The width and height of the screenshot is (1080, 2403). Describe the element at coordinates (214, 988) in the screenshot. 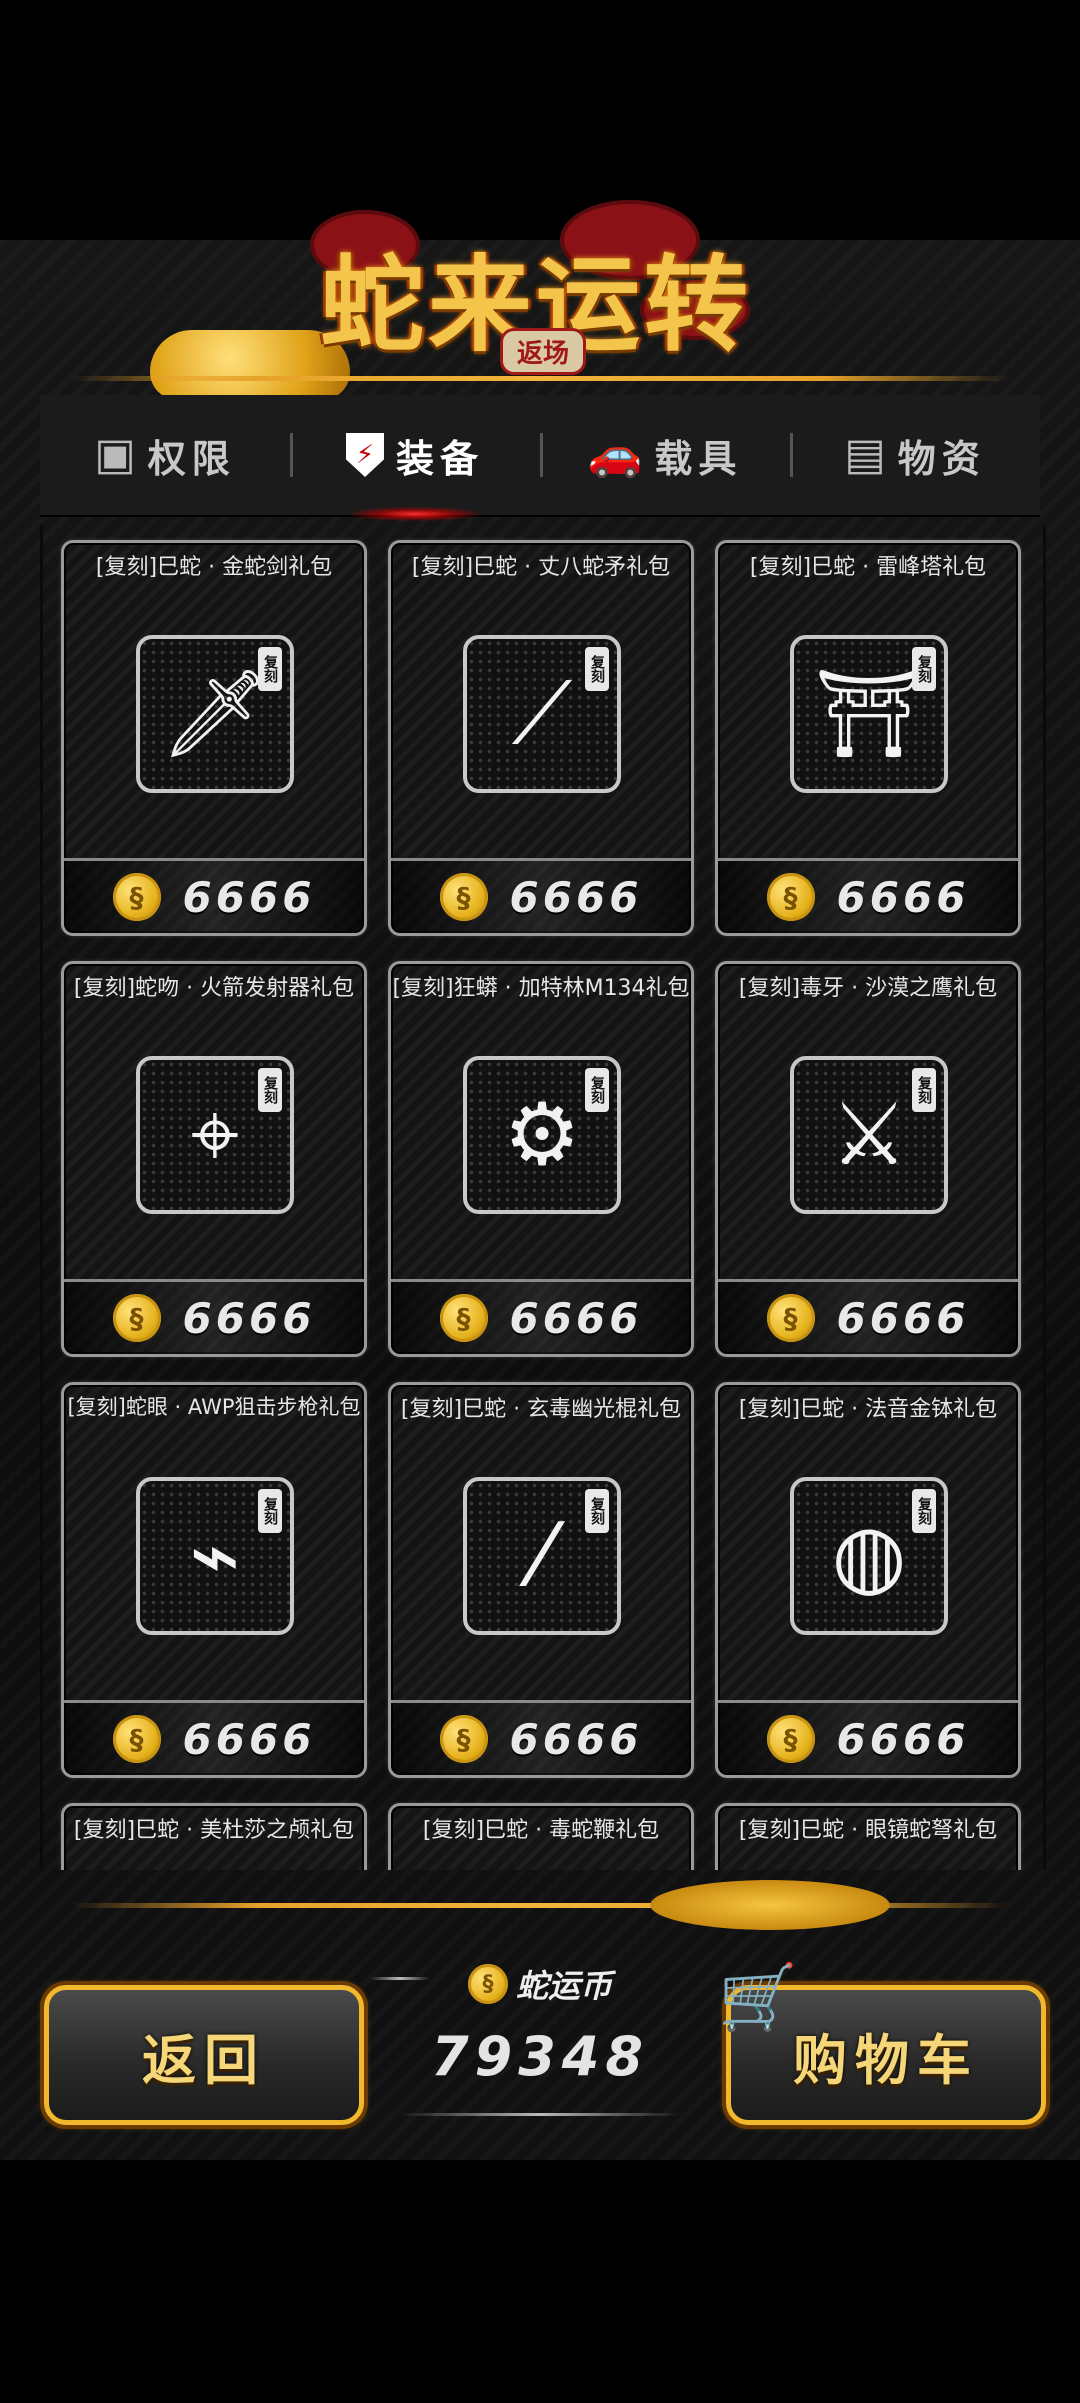

I see `item-name: [复刻]蛇吻 · 火箭发射器礼包` at that location.